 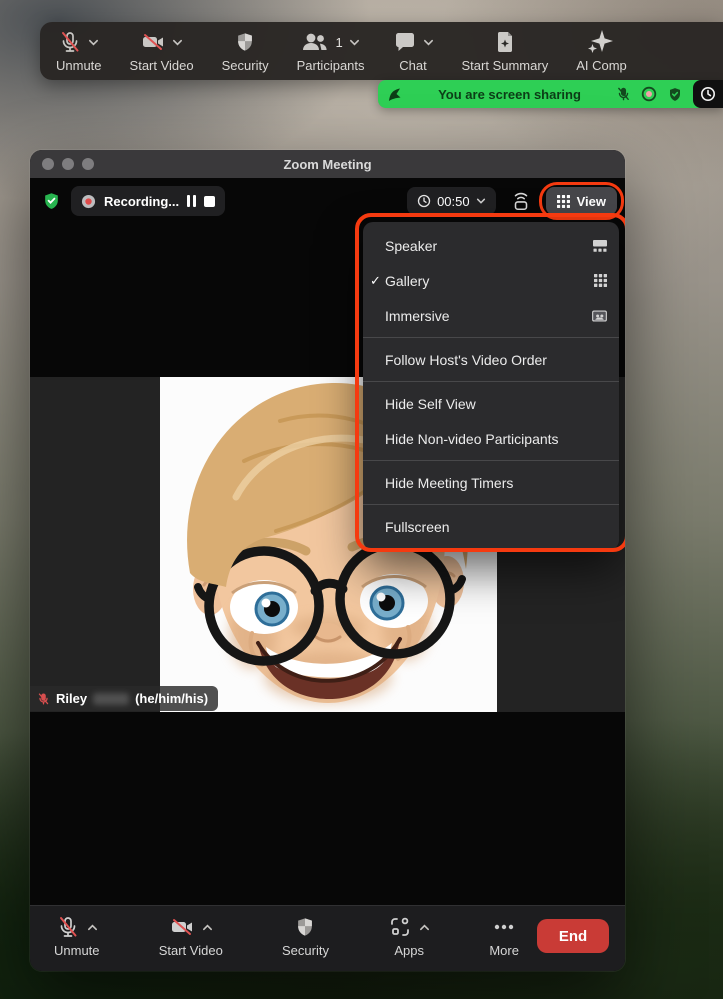 I want to click on screen-sharing-banner: You are screen sharing, so click(x=550, y=94).